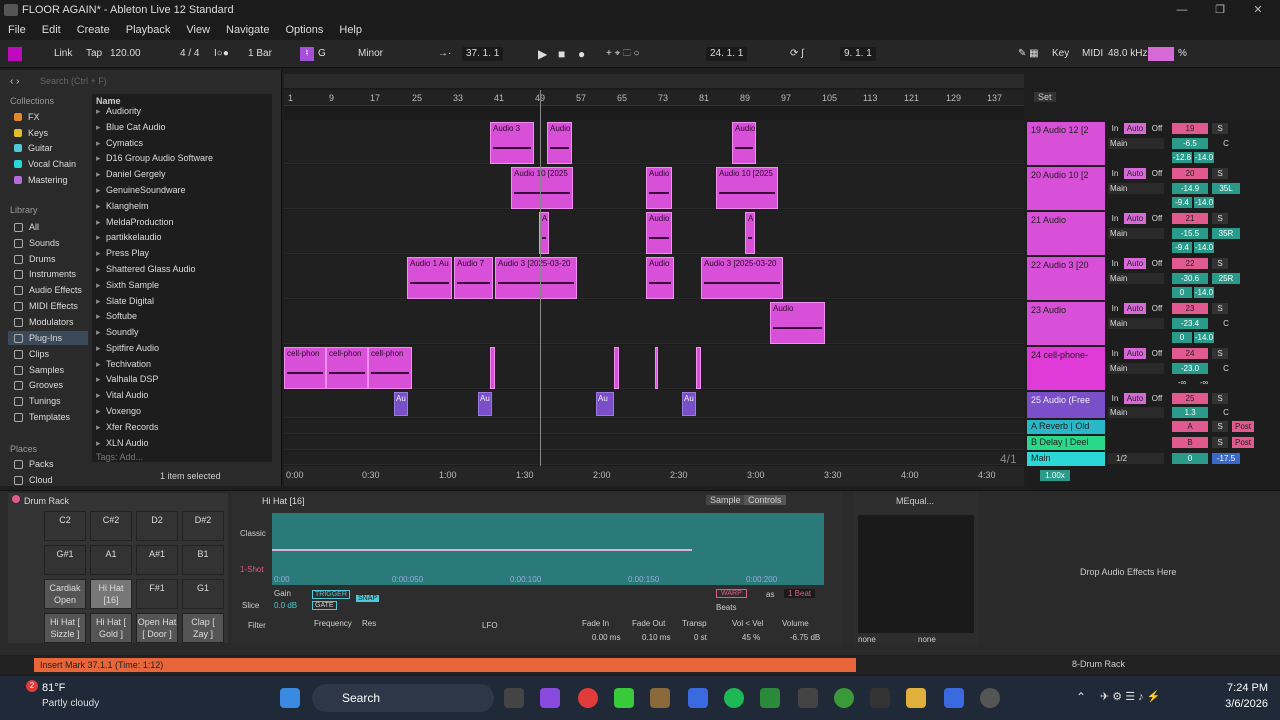 Image resolution: width=1280 pixels, height=720 pixels. Describe the element at coordinates (1182, 10) in the screenshot. I see `minimize-button: —` at that location.